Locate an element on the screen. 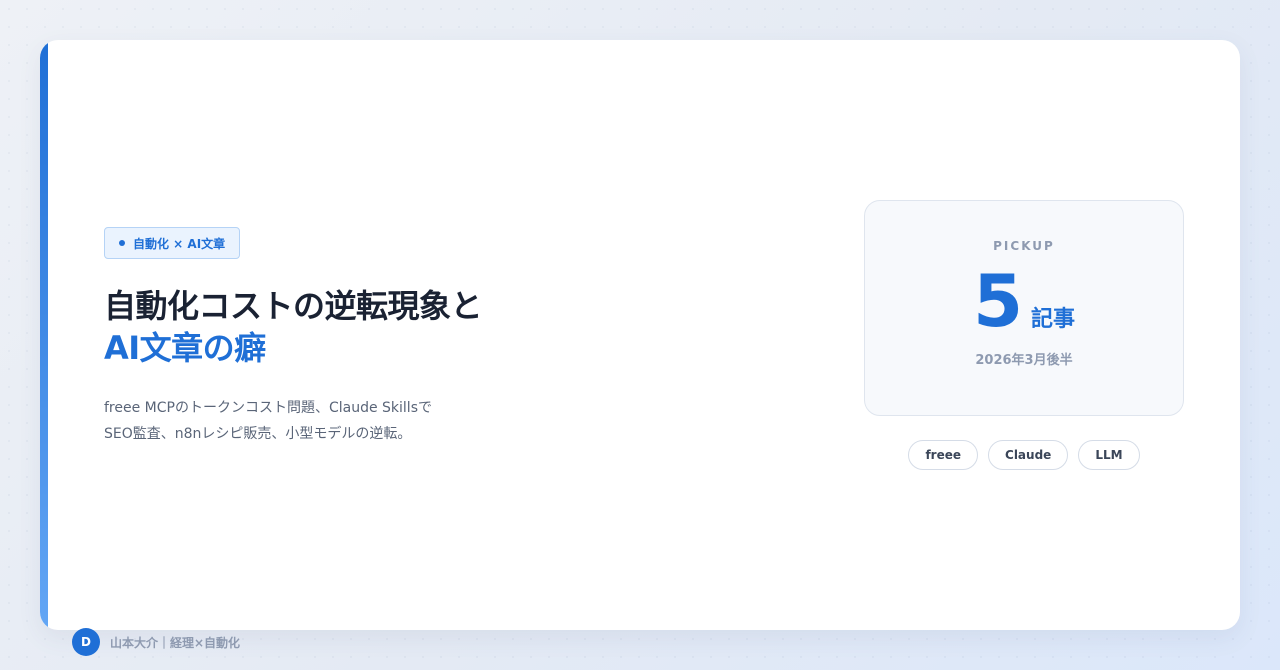  description-line-1: freee MCPのトークンコスト問題、Claude Skillsで is located at coordinates (268, 408).